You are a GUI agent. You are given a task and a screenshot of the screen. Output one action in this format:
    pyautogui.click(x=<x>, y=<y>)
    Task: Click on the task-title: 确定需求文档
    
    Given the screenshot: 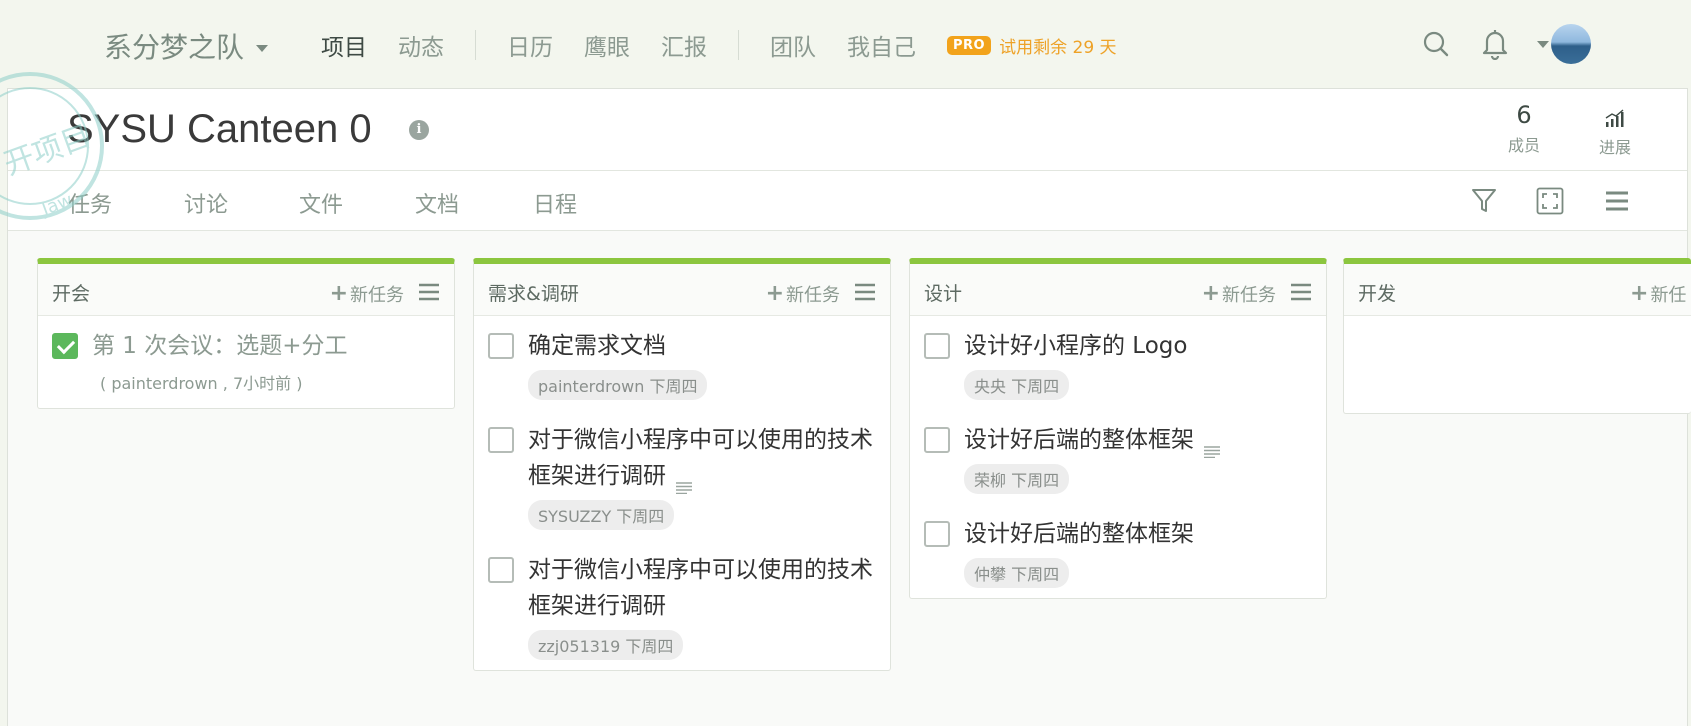 What is the action you would take?
    pyautogui.click(x=702, y=340)
    